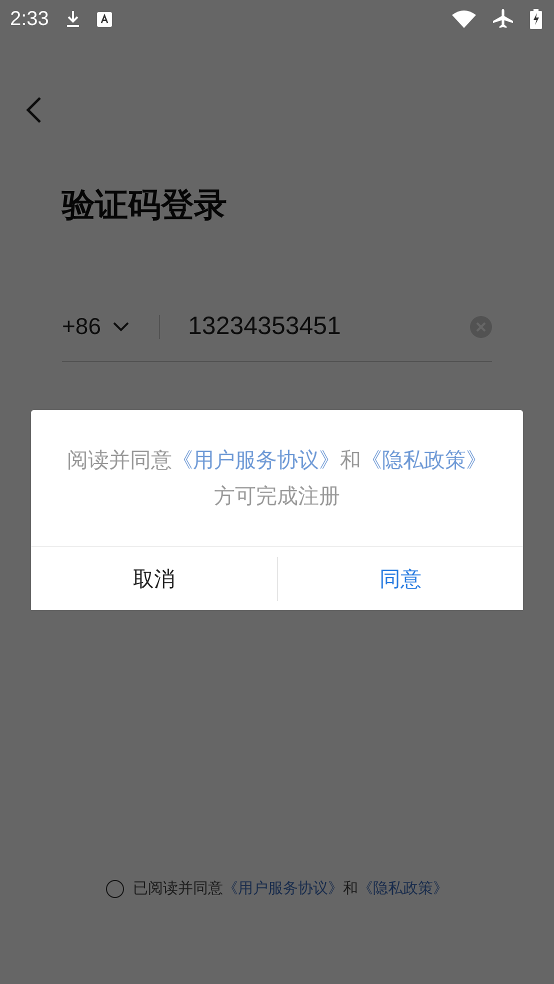 Image resolution: width=554 pixels, height=984 pixels. Describe the element at coordinates (145, 205) in the screenshot. I see `page-title: 验证码登录` at that location.